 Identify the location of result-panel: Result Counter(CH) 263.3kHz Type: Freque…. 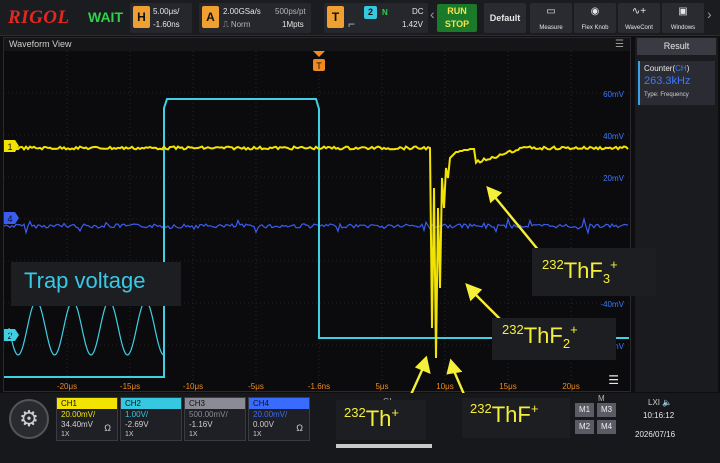
(676, 214).